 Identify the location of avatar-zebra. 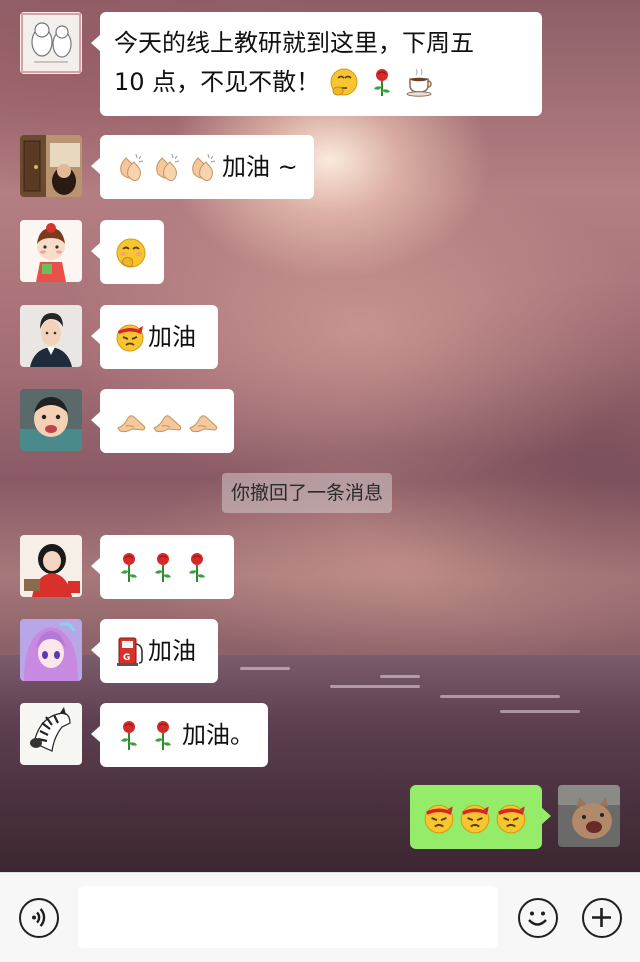
(51, 734).